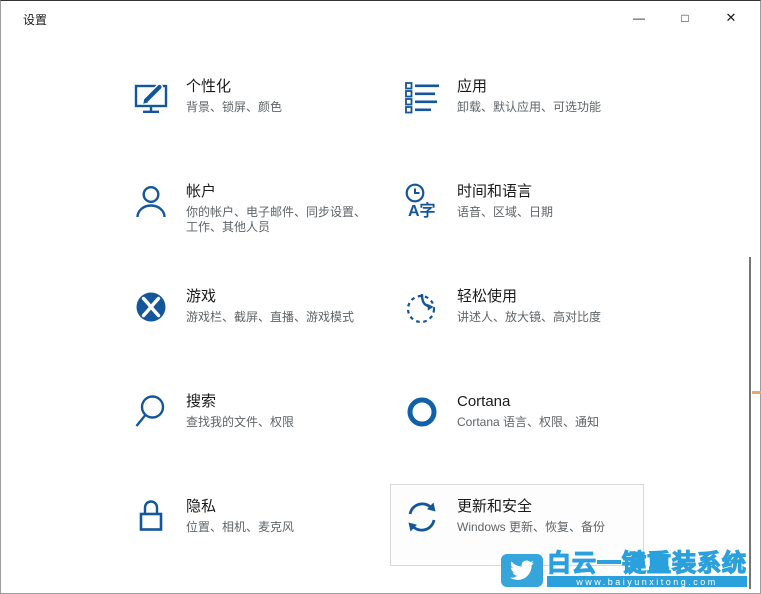 The image size is (761, 594). What do you see at coordinates (421, 308) in the screenshot?
I see `ease-of-access-icon` at bounding box center [421, 308].